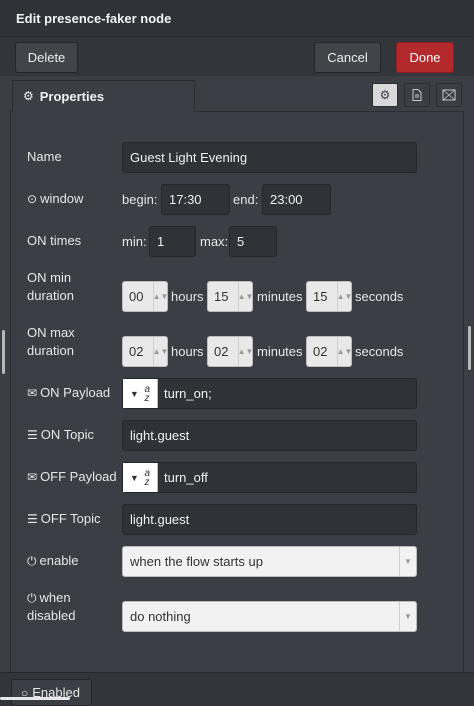 The image size is (474, 706). Describe the element at coordinates (237, 95) in the screenshot. I see `tab-bar: ⚙ Properties ⚙` at that location.